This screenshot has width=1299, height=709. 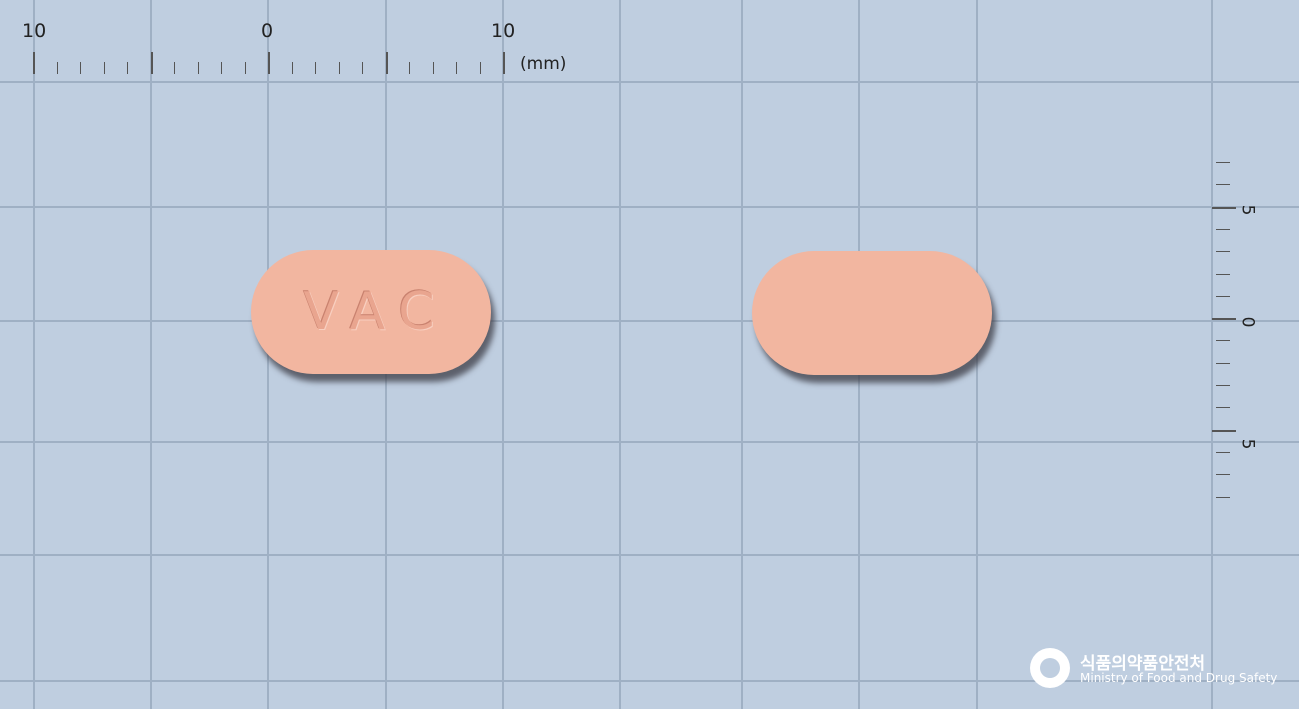 What do you see at coordinates (34, 31) in the screenshot?
I see `ruler-label-left: 10` at bounding box center [34, 31].